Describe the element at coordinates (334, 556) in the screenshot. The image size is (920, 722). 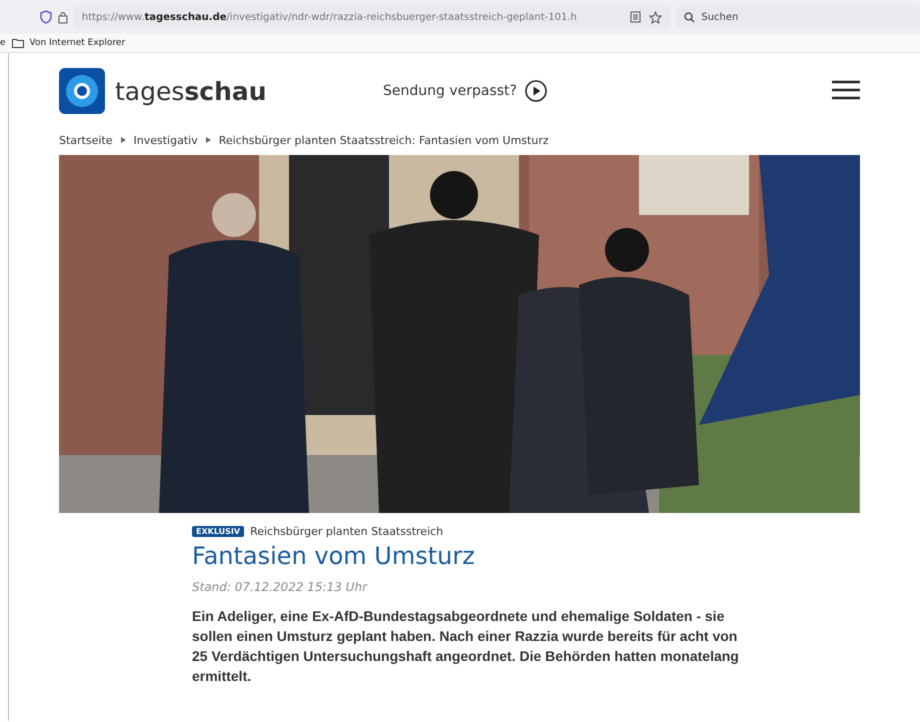
I see `article-title: Fantasien vom Umsturz` at that location.